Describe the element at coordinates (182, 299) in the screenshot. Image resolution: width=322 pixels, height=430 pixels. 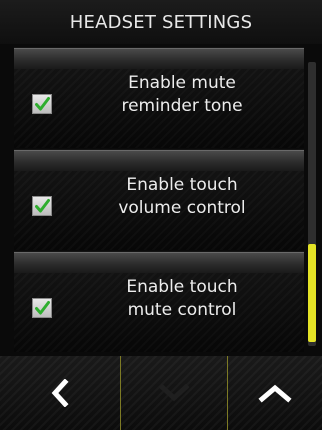
I see `setting-label: Enable touch mute control` at that location.